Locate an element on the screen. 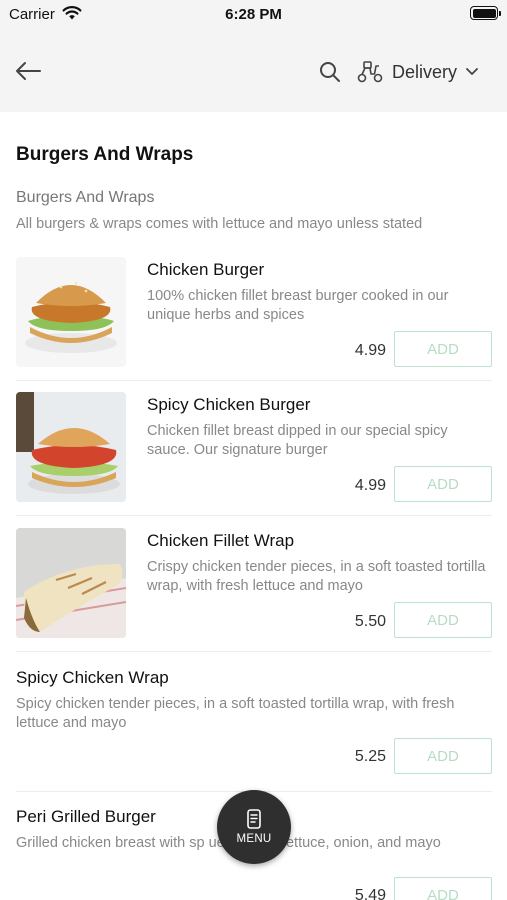  top-nav-bar: Delivery is located at coordinates (253, 71).